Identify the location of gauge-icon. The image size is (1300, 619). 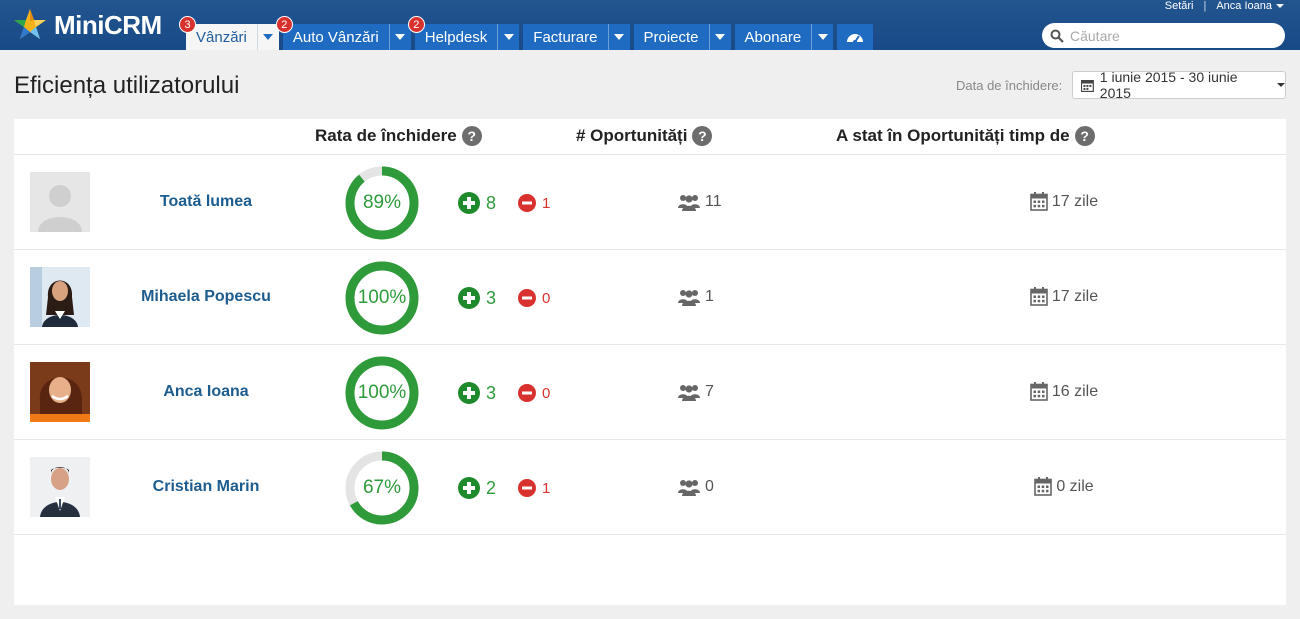
(855, 37).